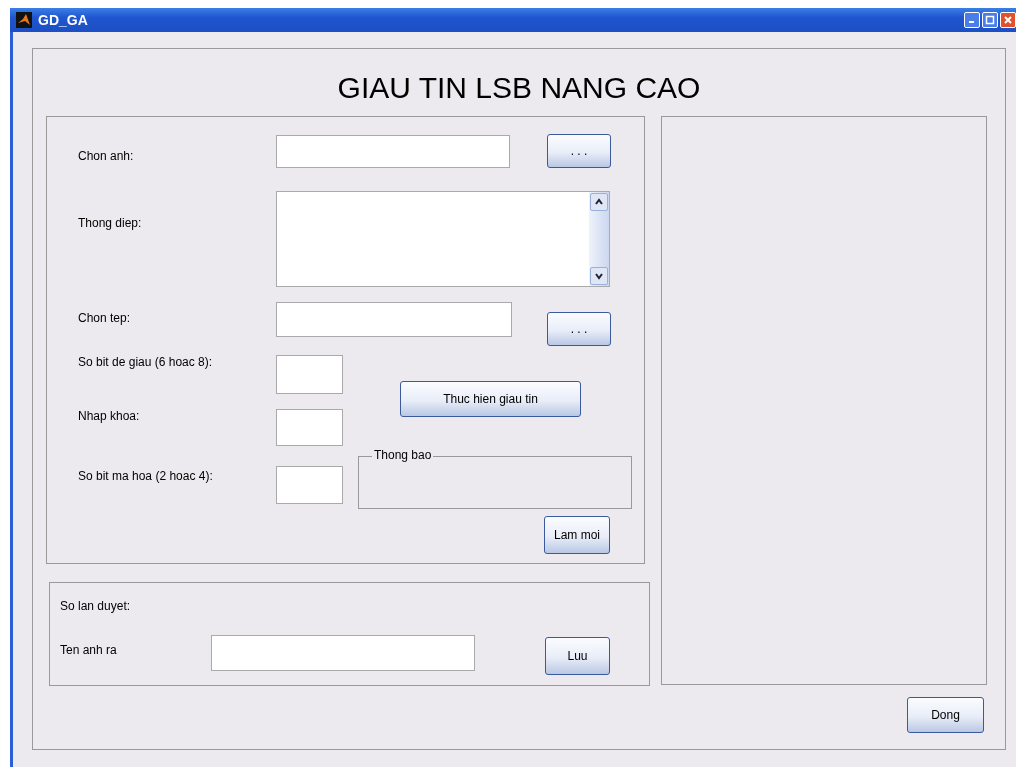 Image resolution: width=1016 pixels, height=767 pixels. I want to click on field-label: Chon anh:, so click(106, 156).